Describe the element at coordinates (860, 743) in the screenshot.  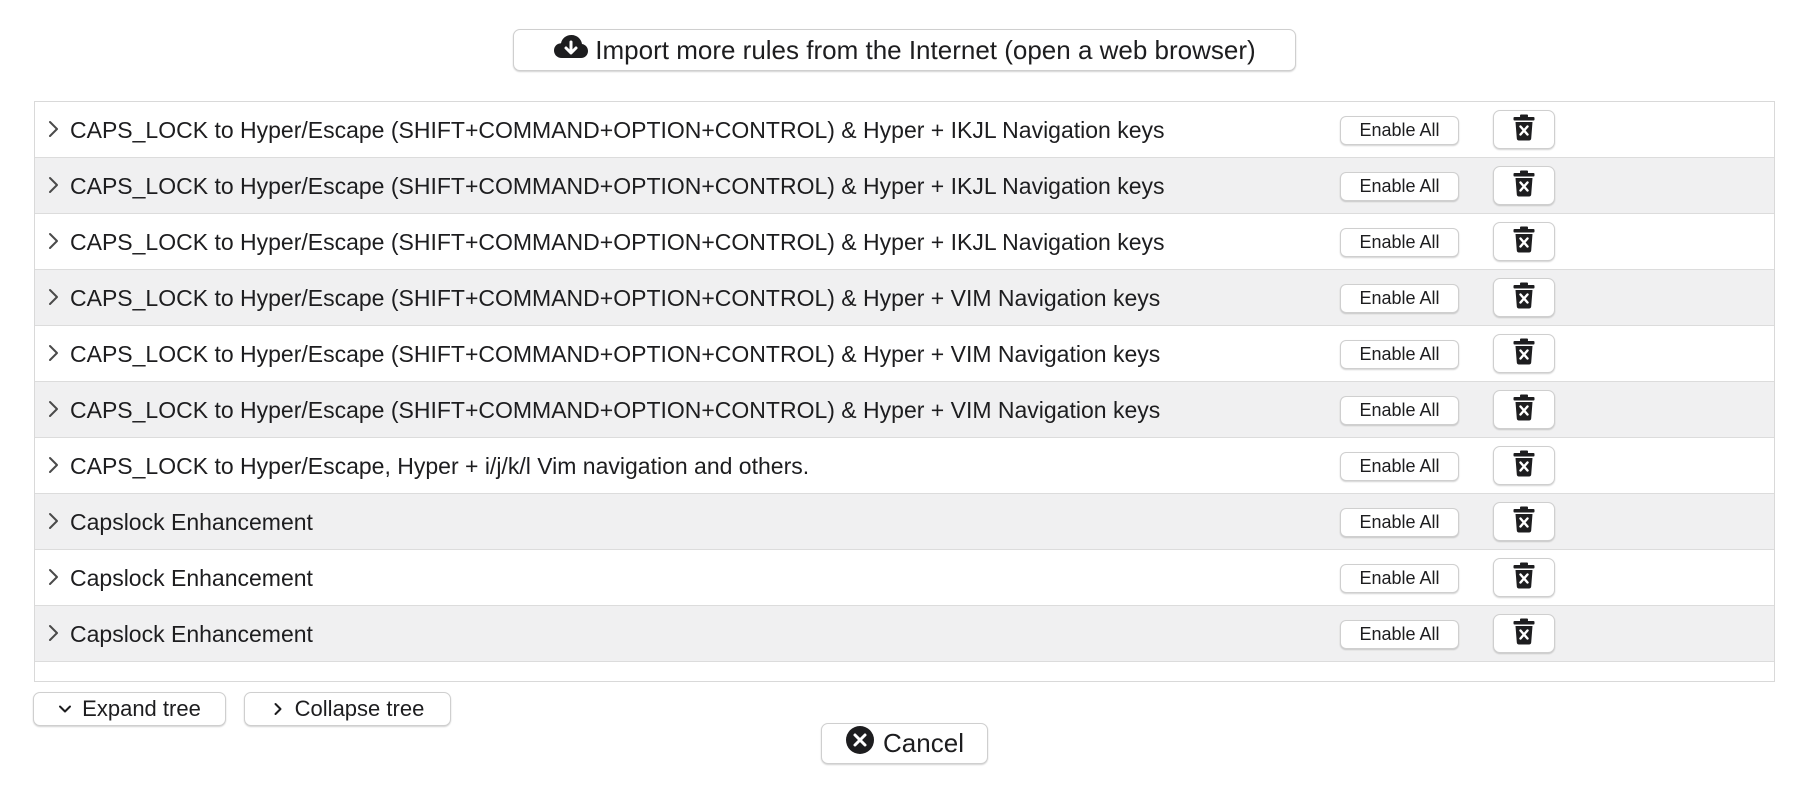
I see `close-circle-icon` at that location.